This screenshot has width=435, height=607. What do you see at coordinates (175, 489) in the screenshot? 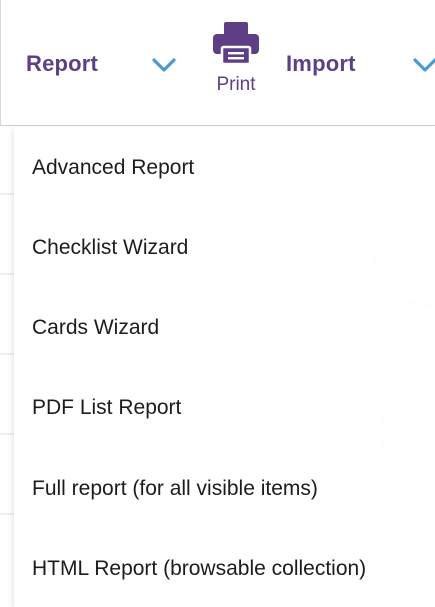
I see `menu-item-full-report: Full report (for all visible items)` at bounding box center [175, 489].